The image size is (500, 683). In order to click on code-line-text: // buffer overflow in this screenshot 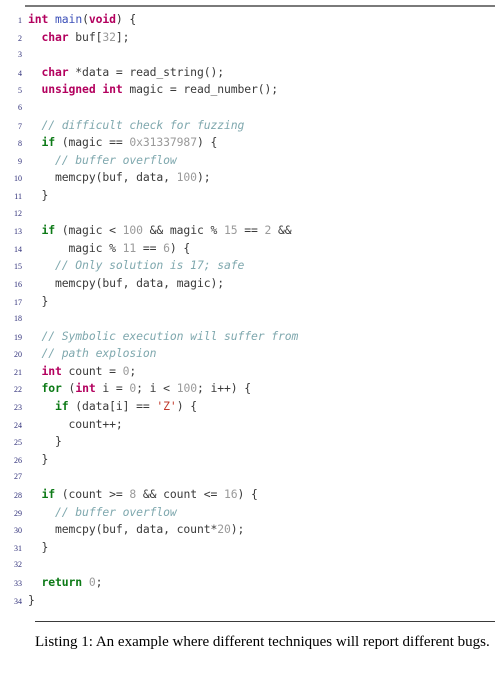, I will do `click(102, 513)`.